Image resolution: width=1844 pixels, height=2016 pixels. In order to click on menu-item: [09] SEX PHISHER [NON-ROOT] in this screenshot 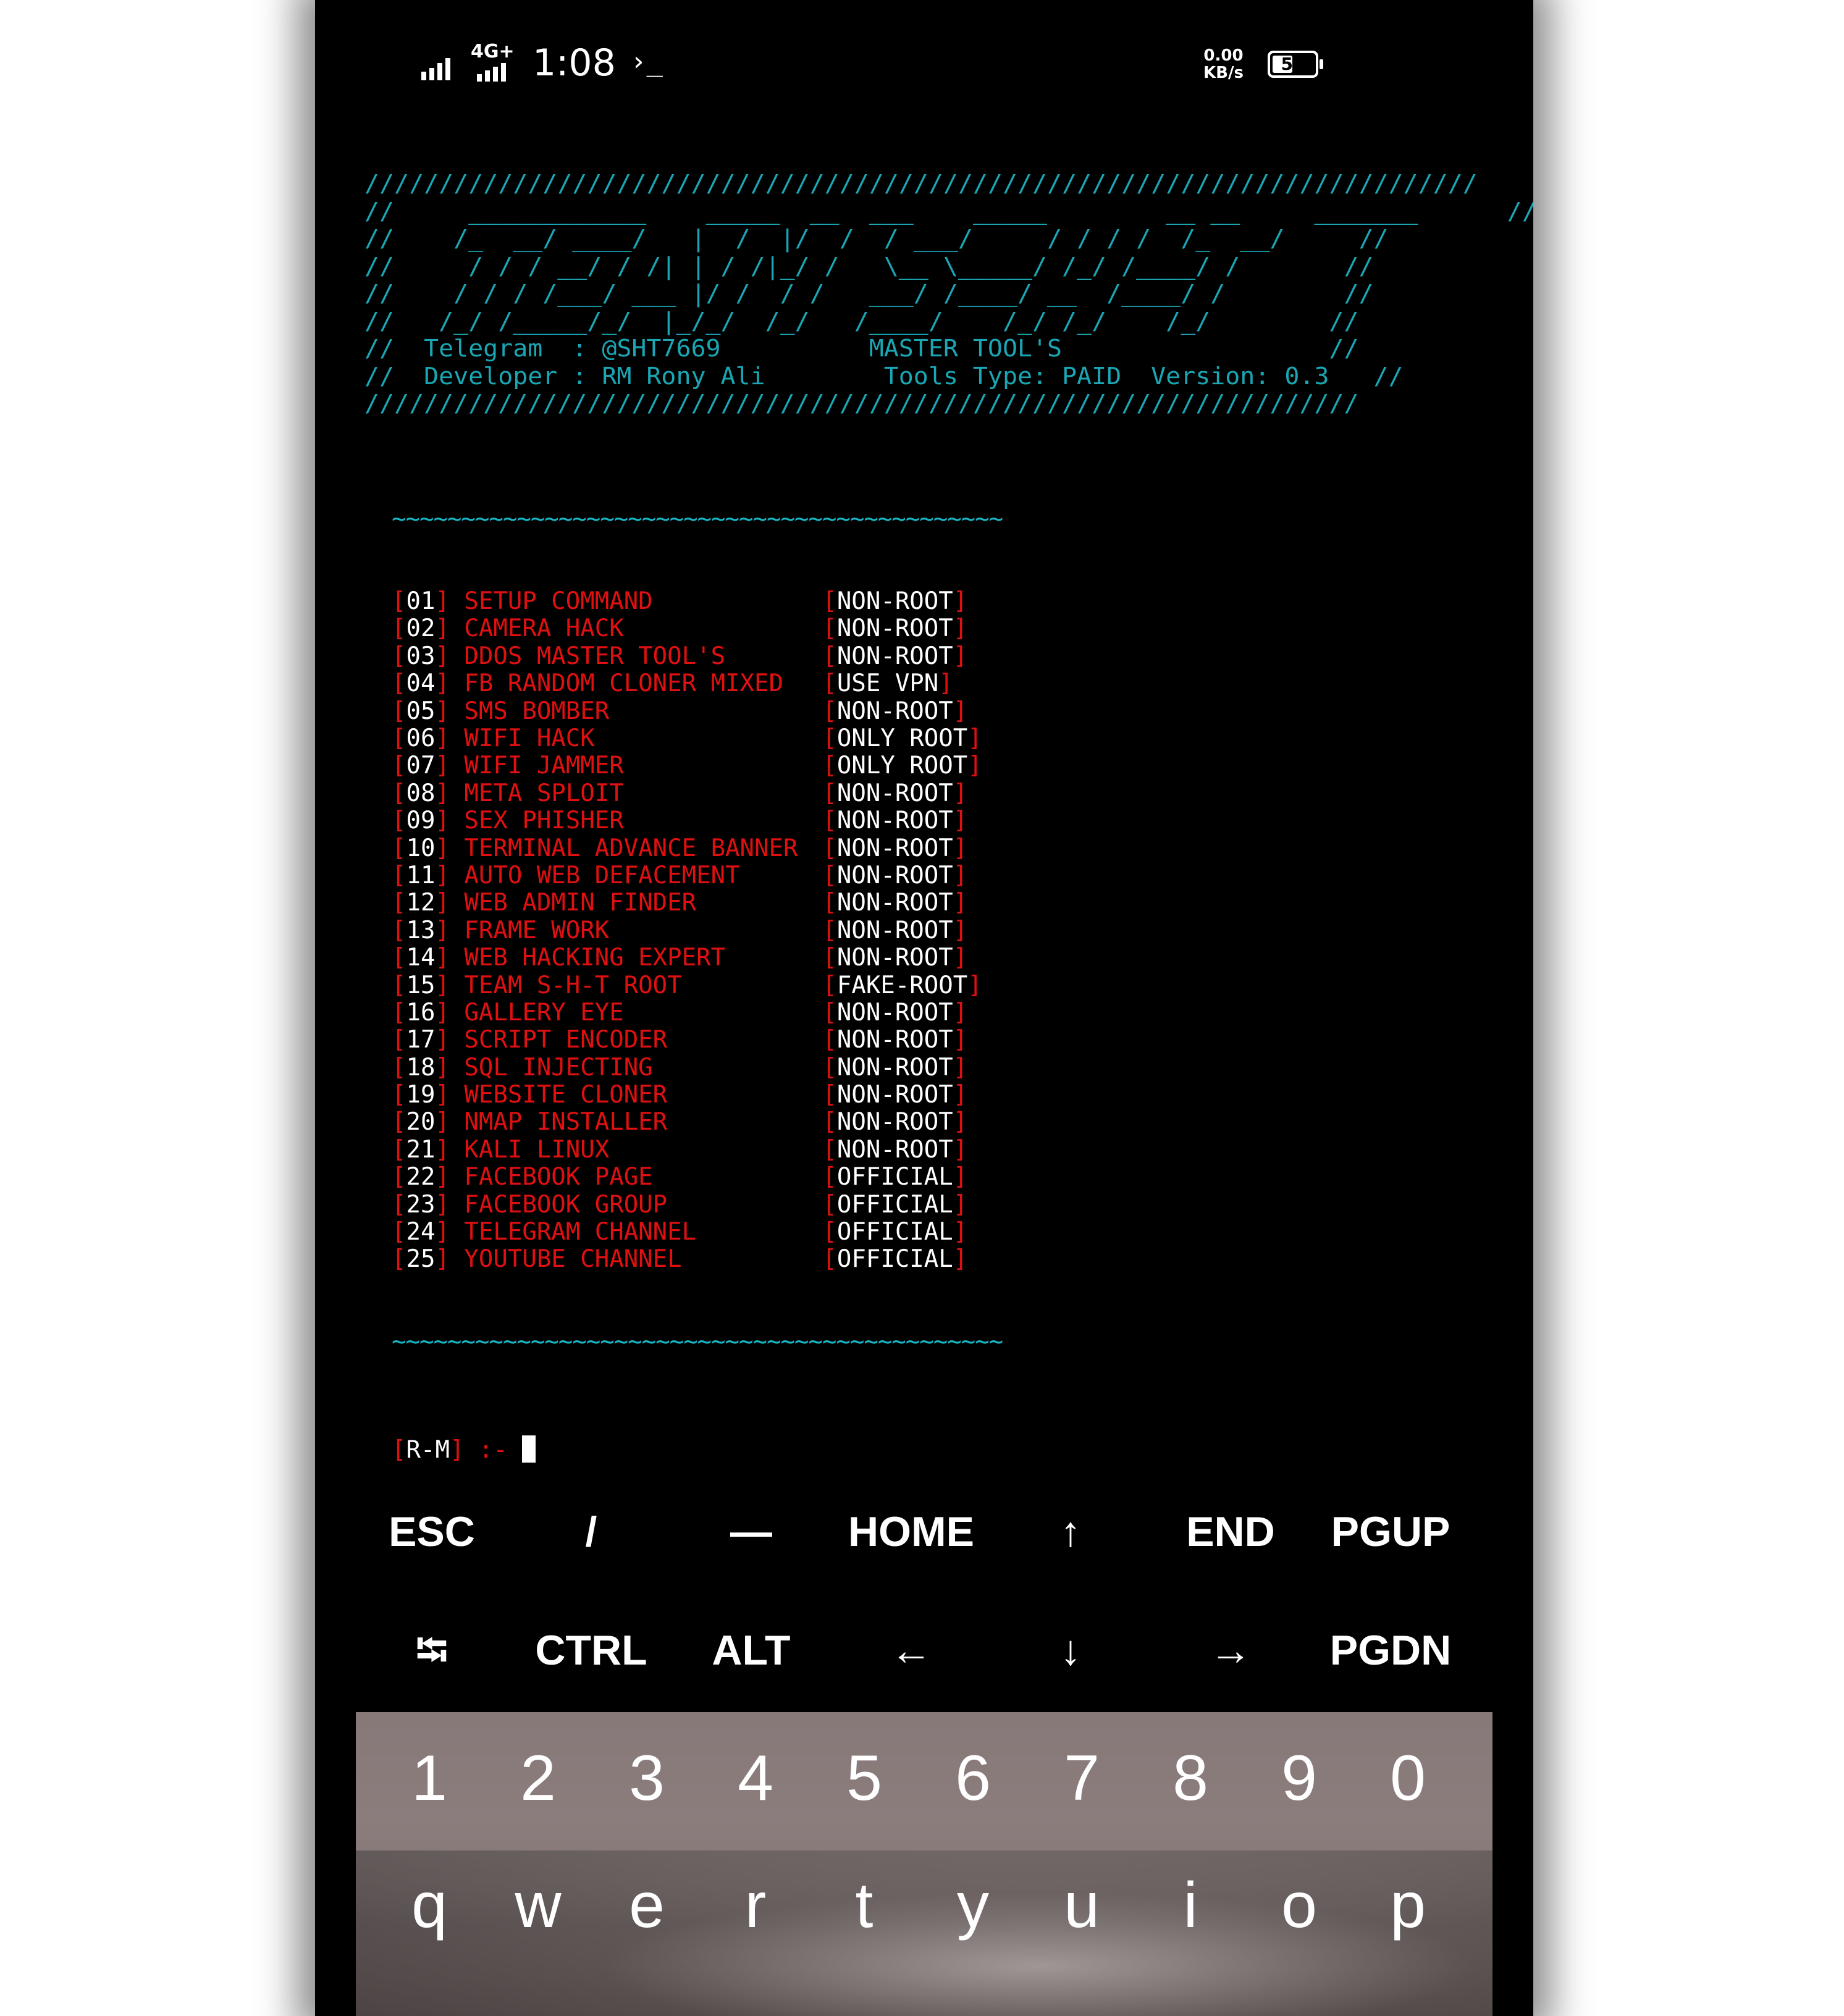, I will do `click(697, 821)`.